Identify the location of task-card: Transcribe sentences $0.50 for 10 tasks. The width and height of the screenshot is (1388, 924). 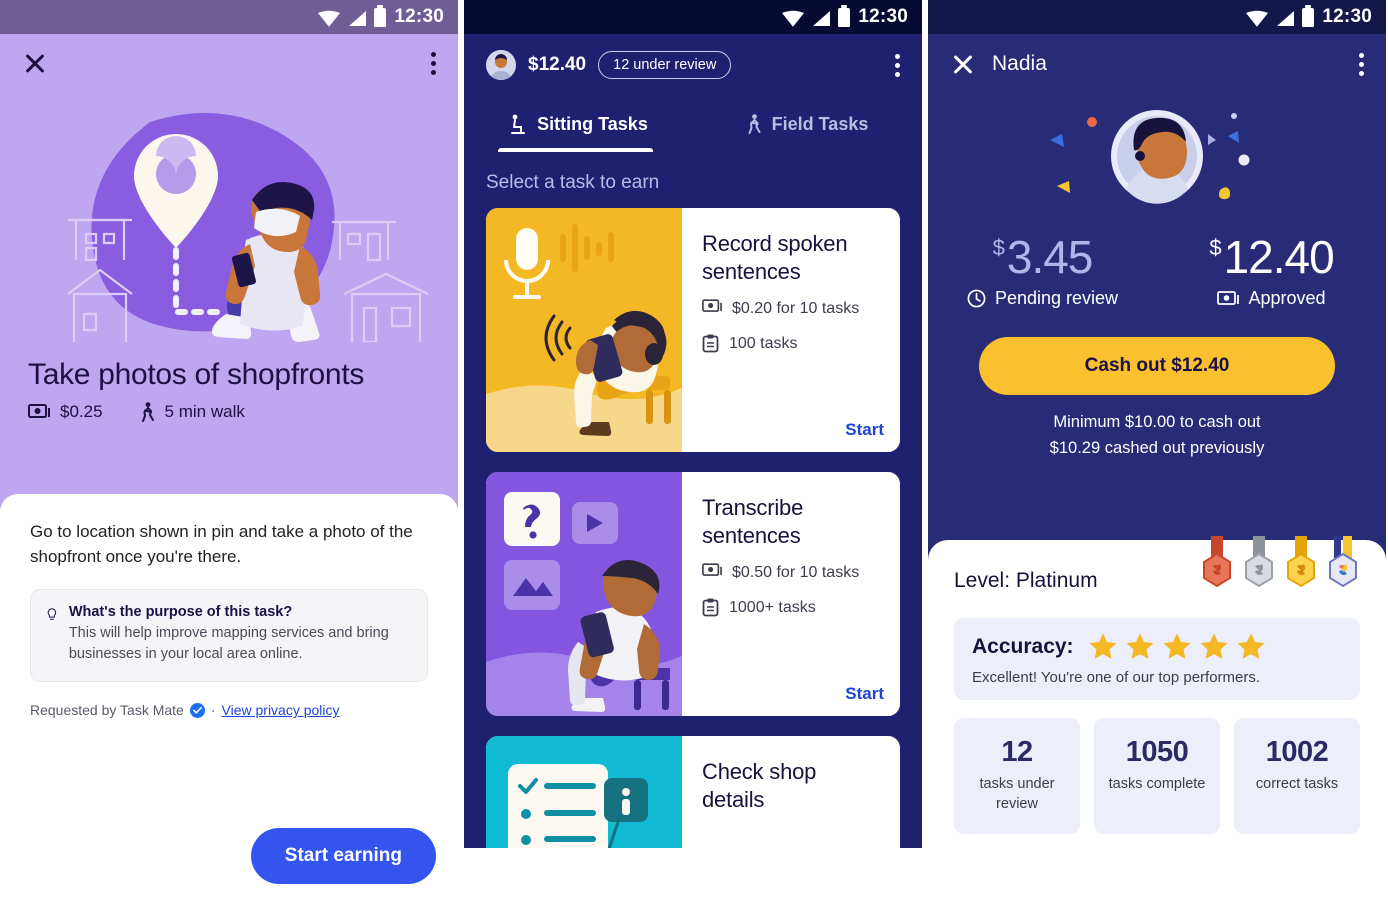
(693, 594).